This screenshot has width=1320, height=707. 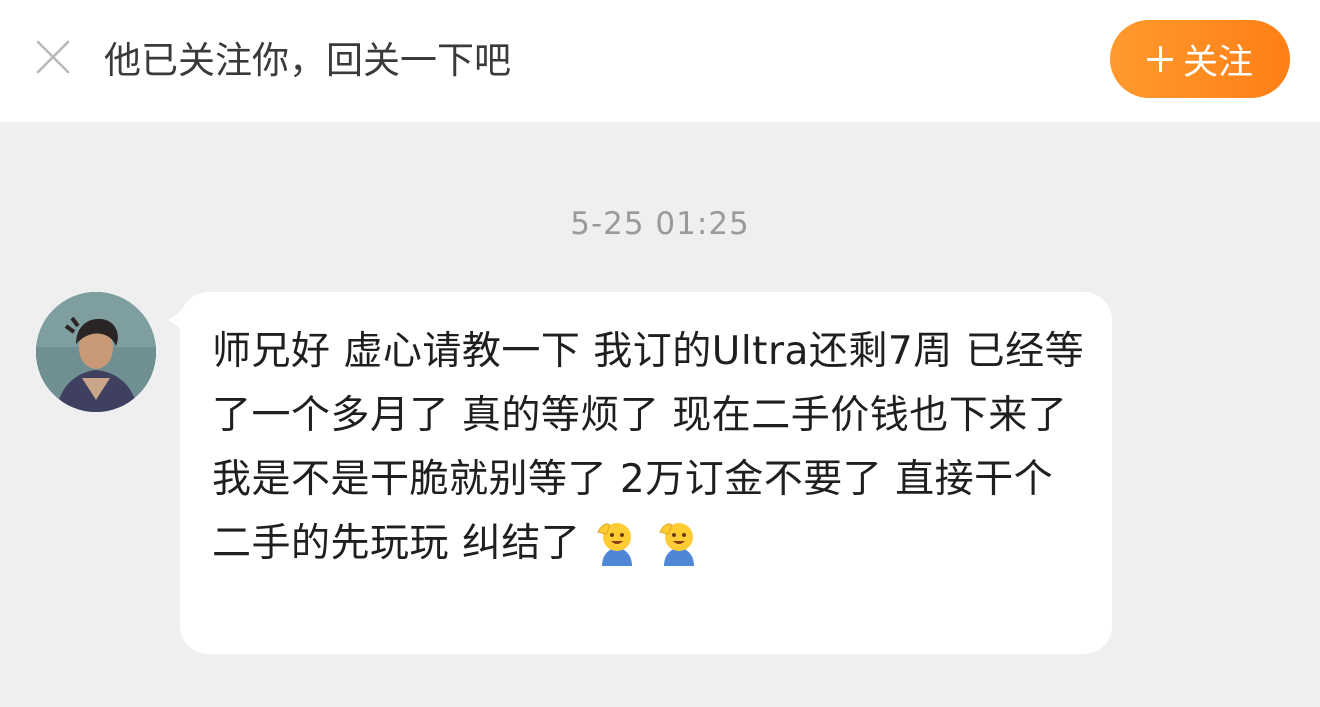 What do you see at coordinates (307, 60) in the screenshot?
I see `follow-back-prompt: 他已关注你，回关一下吧` at bounding box center [307, 60].